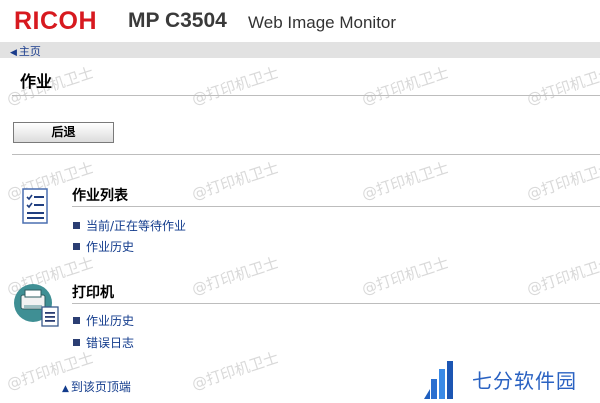  Describe the element at coordinates (136, 226) in the screenshot. I see `link-label: 当前/正在等待作业` at that location.